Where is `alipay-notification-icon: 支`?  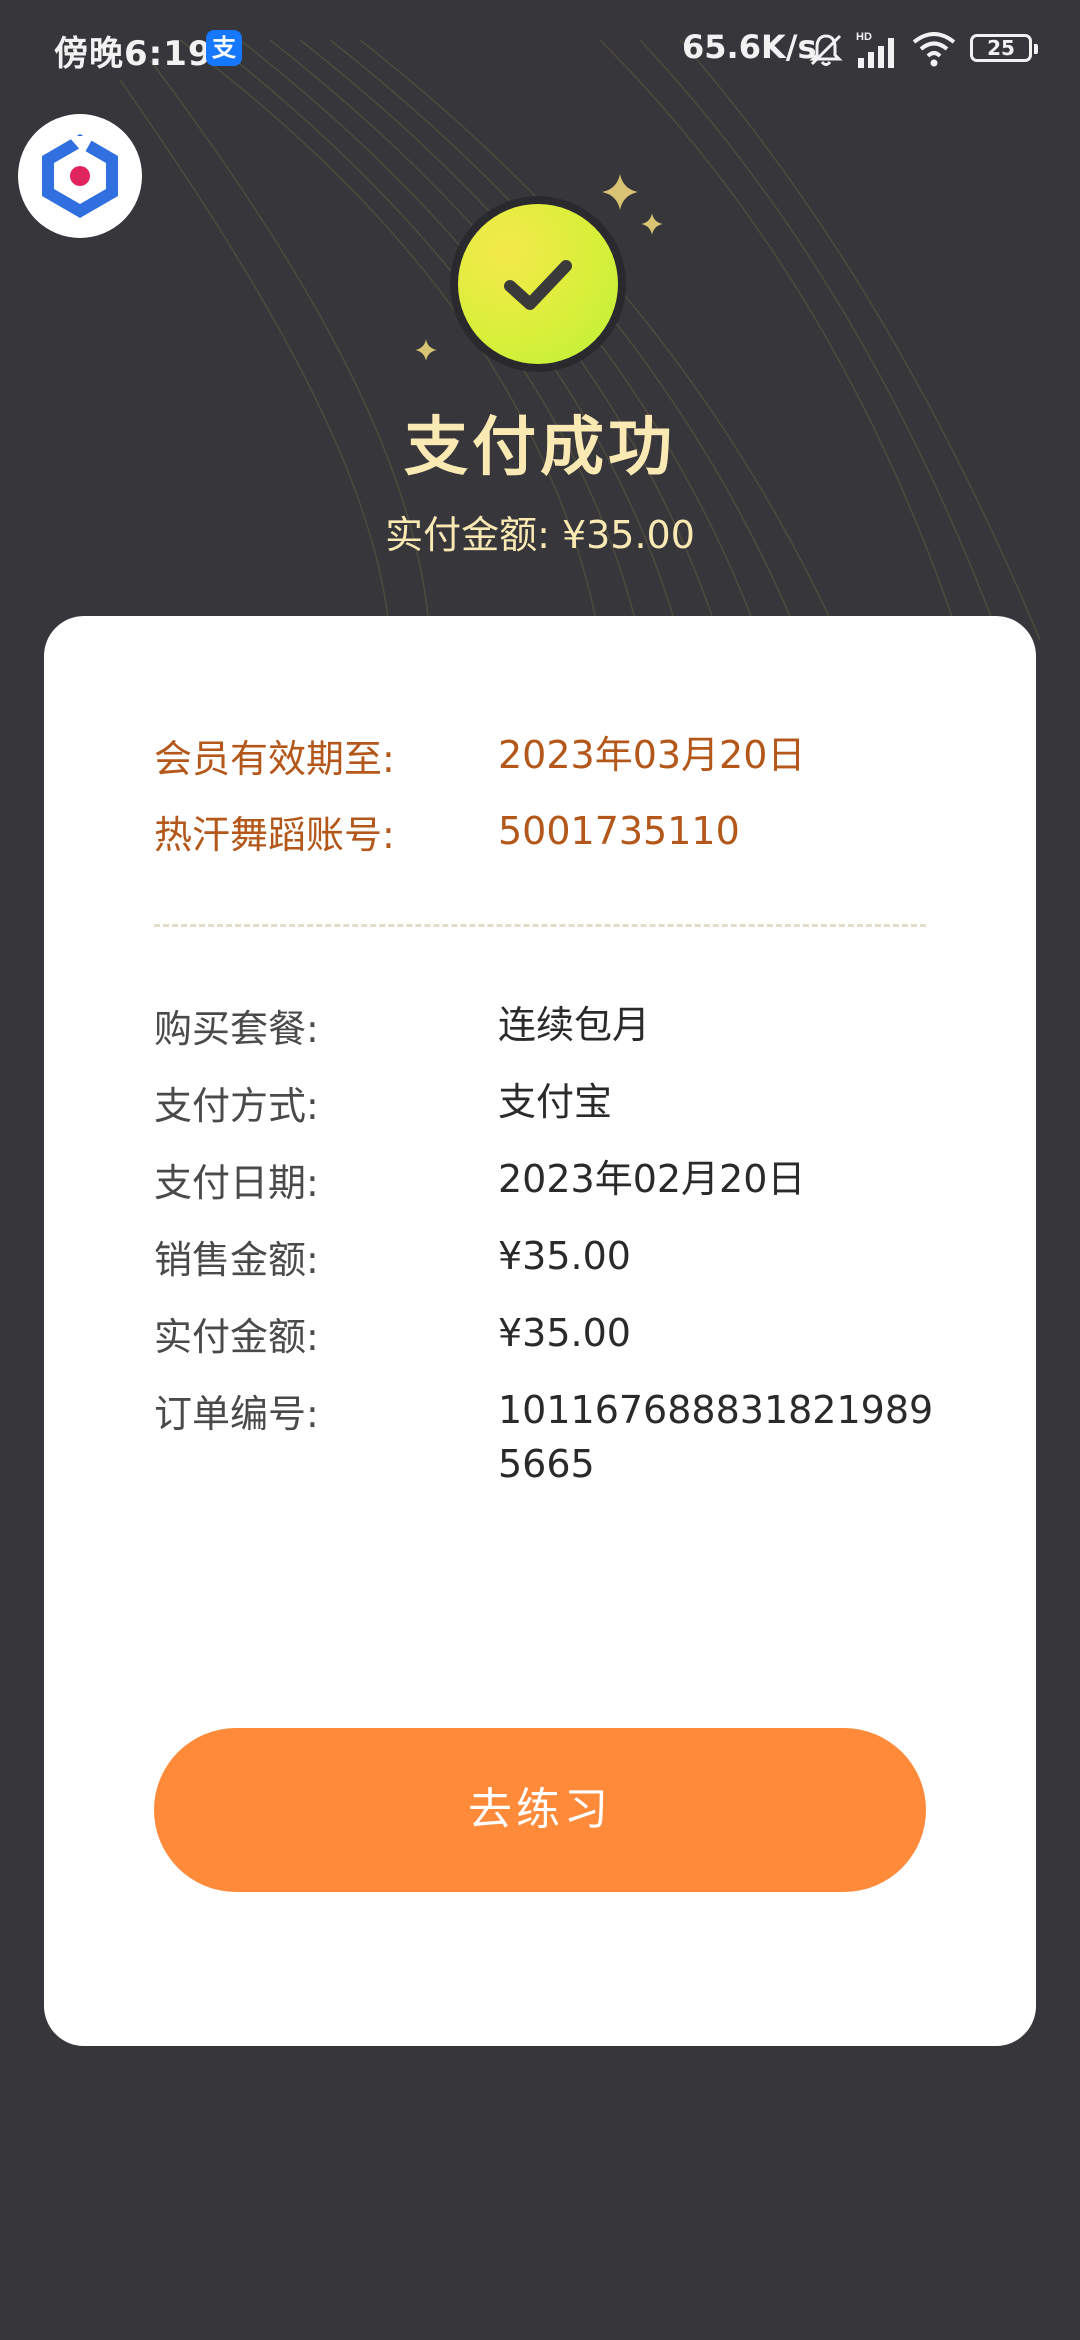 alipay-notification-icon: 支 is located at coordinates (224, 48).